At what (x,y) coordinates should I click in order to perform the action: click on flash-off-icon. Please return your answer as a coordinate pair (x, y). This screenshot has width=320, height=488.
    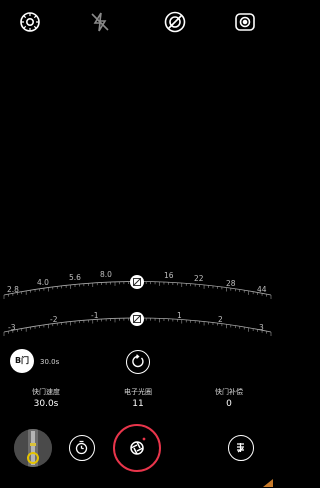
    Looking at the image, I should click on (100, 22).